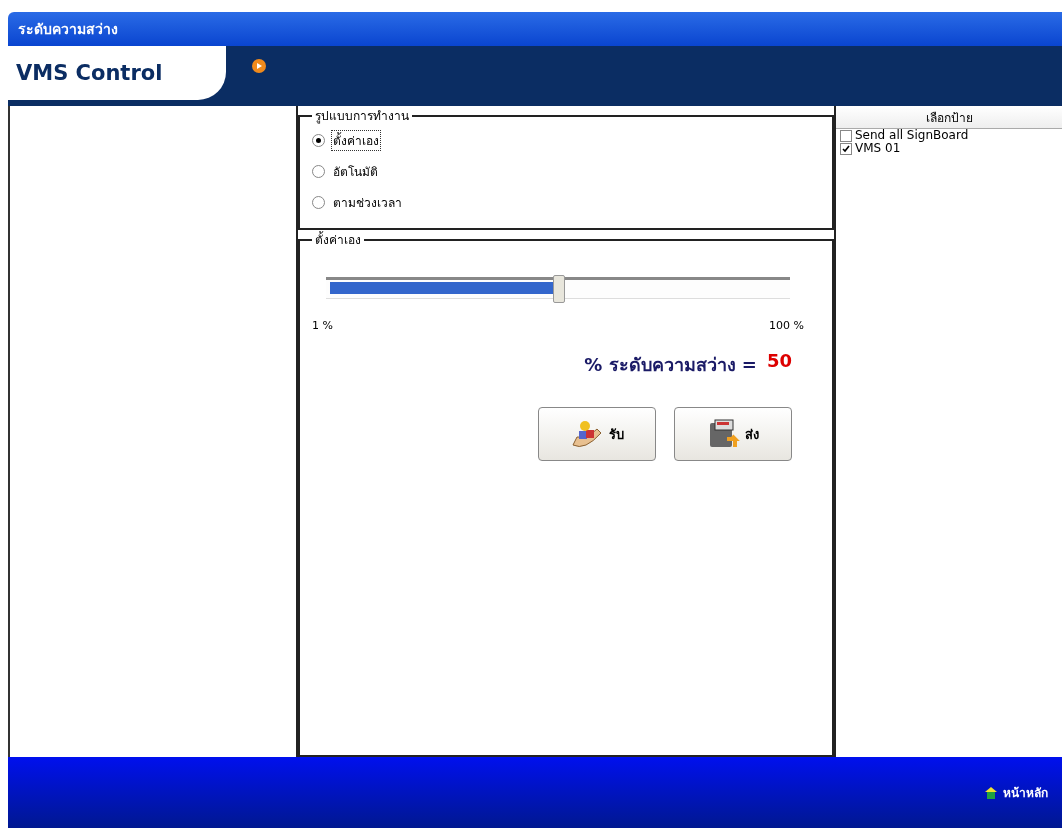  What do you see at coordinates (991, 792) in the screenshot?
I see `house-icon` at bounding box center [991, 792].